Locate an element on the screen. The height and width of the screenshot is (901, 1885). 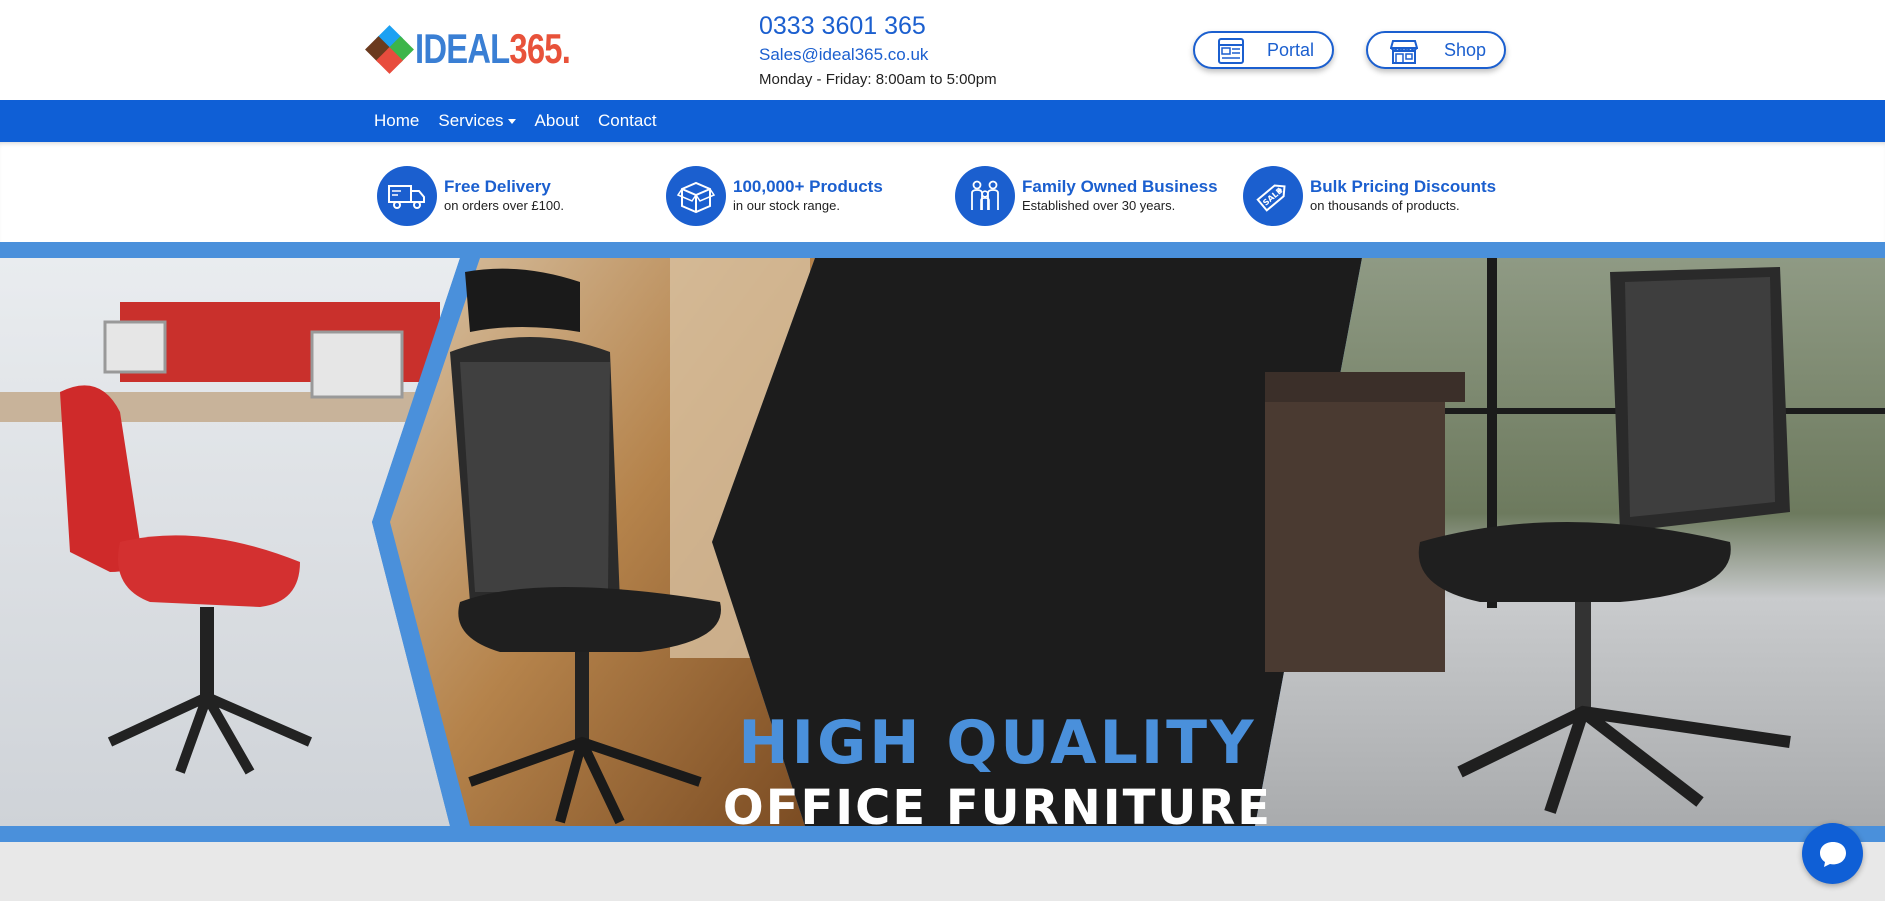
feature-products: 100,000+ Products in our stock range. is located at coordinates (774, 196).